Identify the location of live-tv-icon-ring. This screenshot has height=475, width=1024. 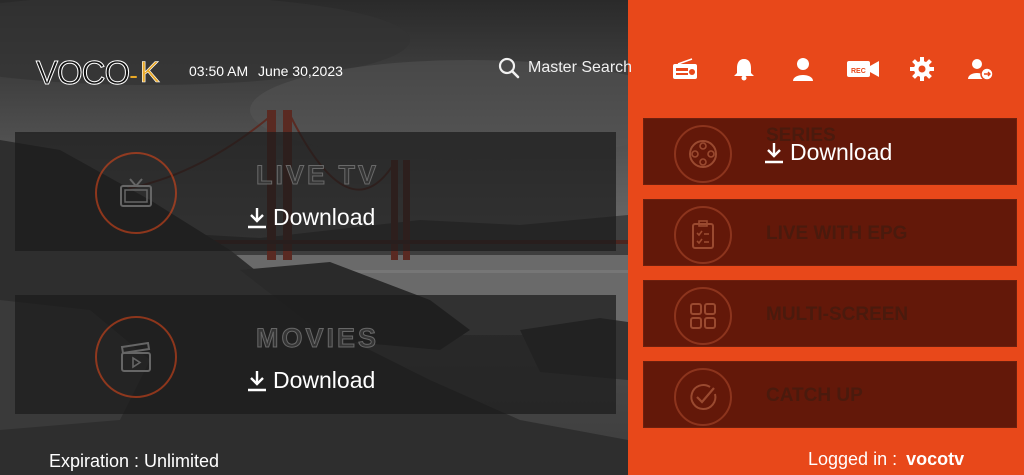
(136, 193).